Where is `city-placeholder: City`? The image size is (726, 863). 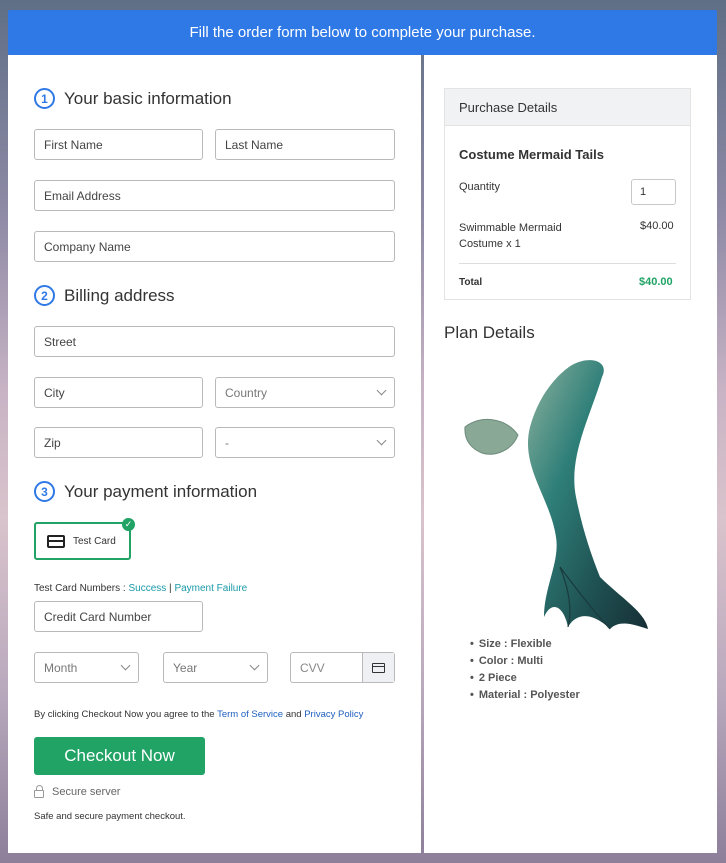
city-placeholder: City is located at coordinates (54, 392).